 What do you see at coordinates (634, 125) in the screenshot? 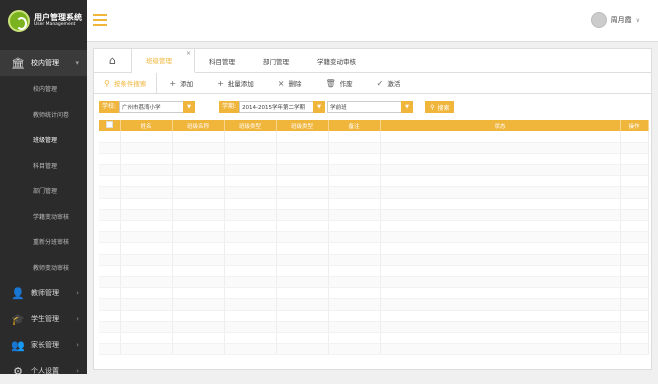
I see `column-header: 操作` at bounding box center [634, 125].